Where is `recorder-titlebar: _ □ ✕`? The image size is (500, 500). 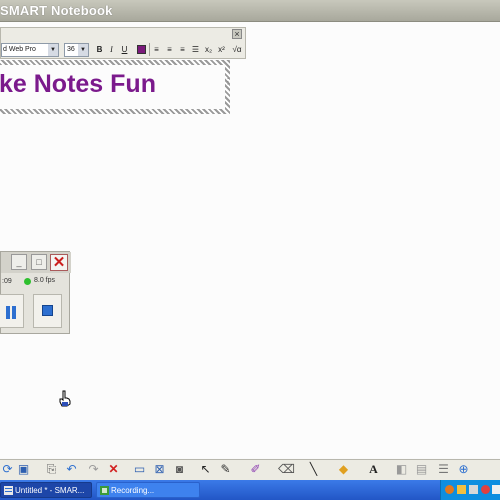 recorder-titlebar: _ □ ✕ is located at coordinates (36, 262).